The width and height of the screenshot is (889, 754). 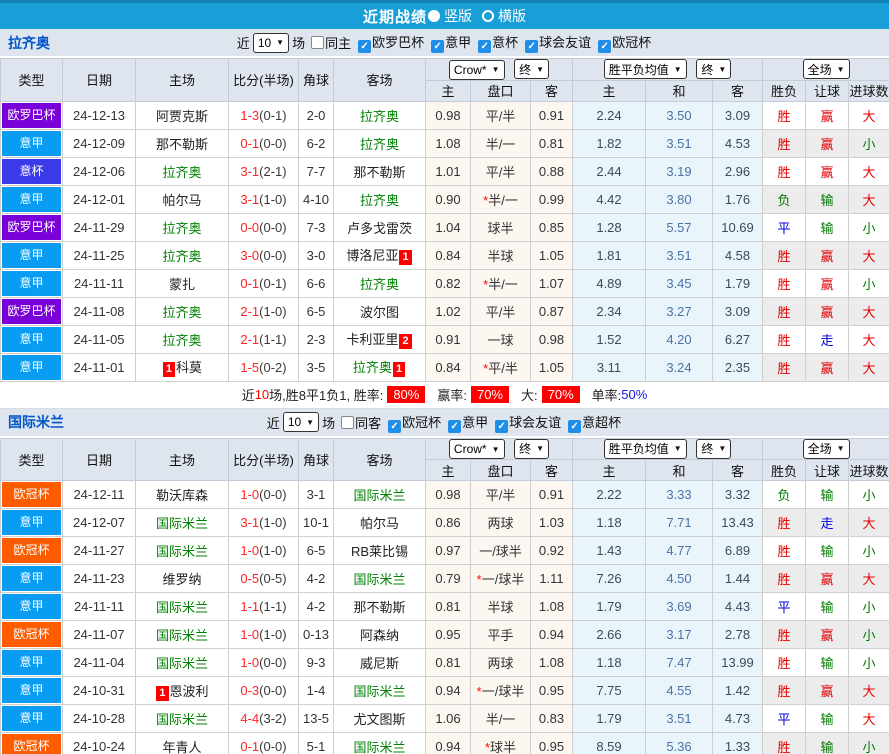 What do you see at coordinates (263, 662) in the screenshot?
I see `score-cell: 1-0(0-0)` at bounding box center [263, 662].